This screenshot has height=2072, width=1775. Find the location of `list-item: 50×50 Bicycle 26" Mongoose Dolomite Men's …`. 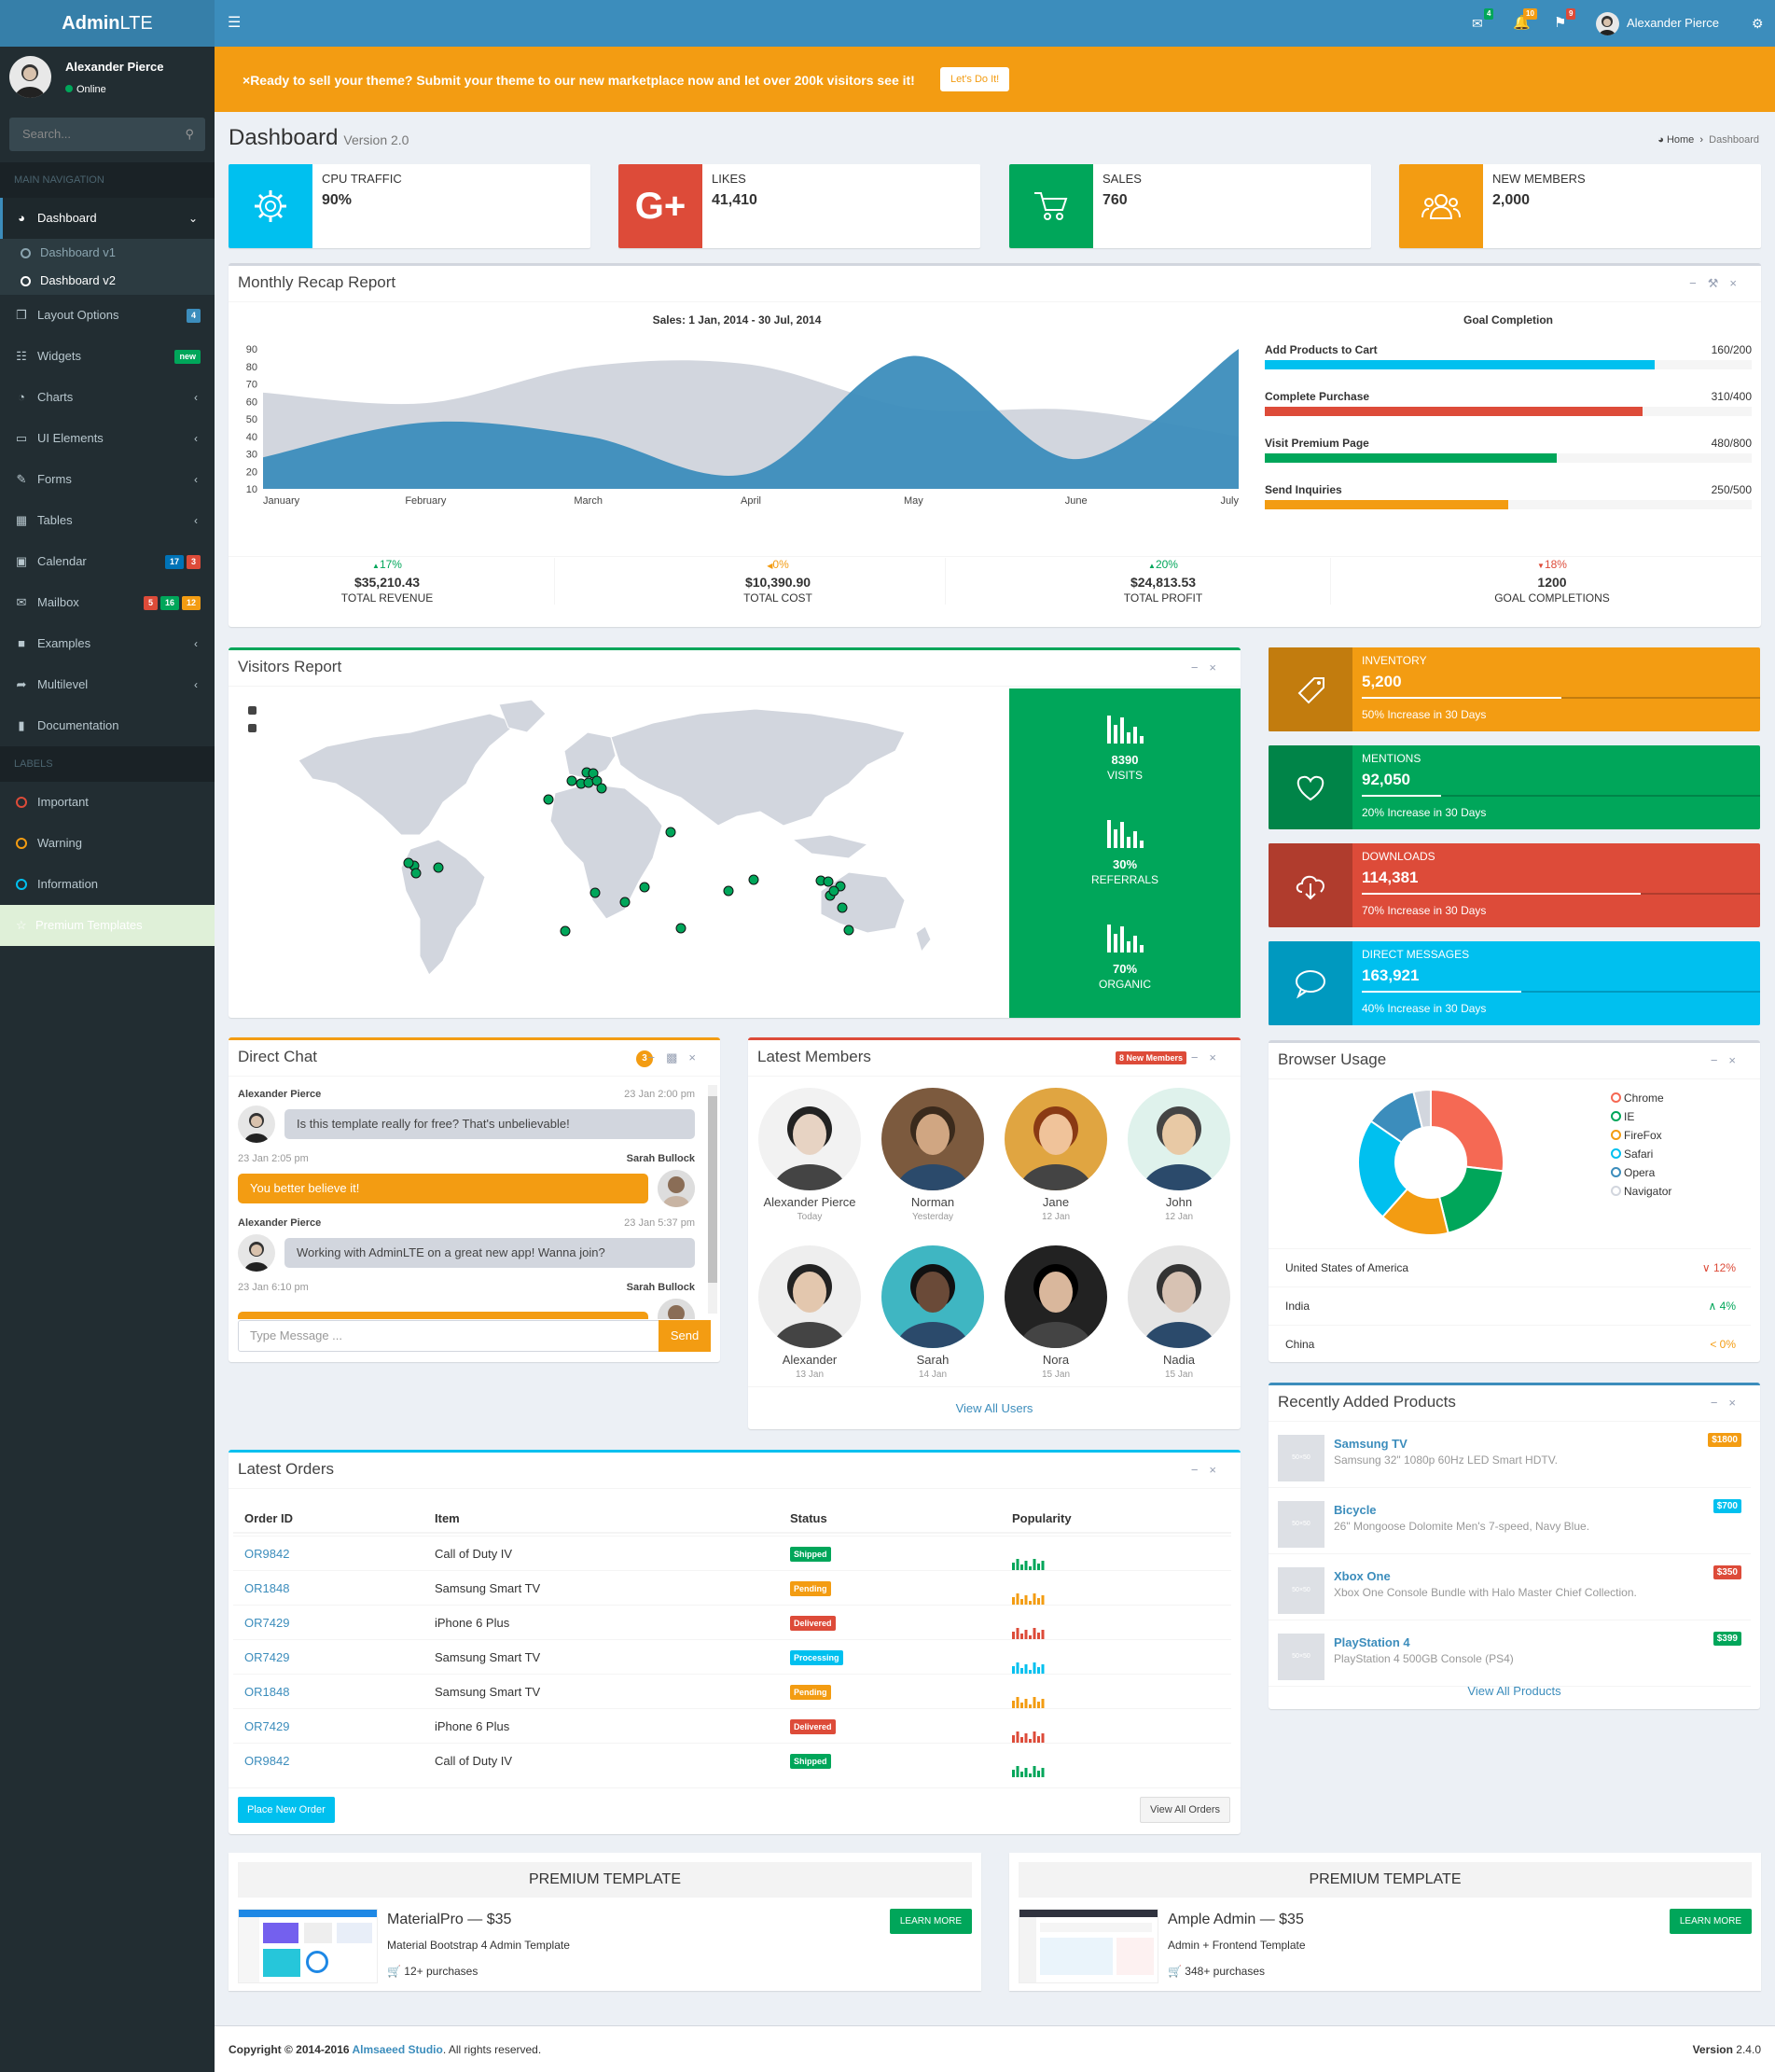

list-item: 50×50 Bicycle 26" Mongoose Dolomite Men's … is located at coordinates (1510, 1521).